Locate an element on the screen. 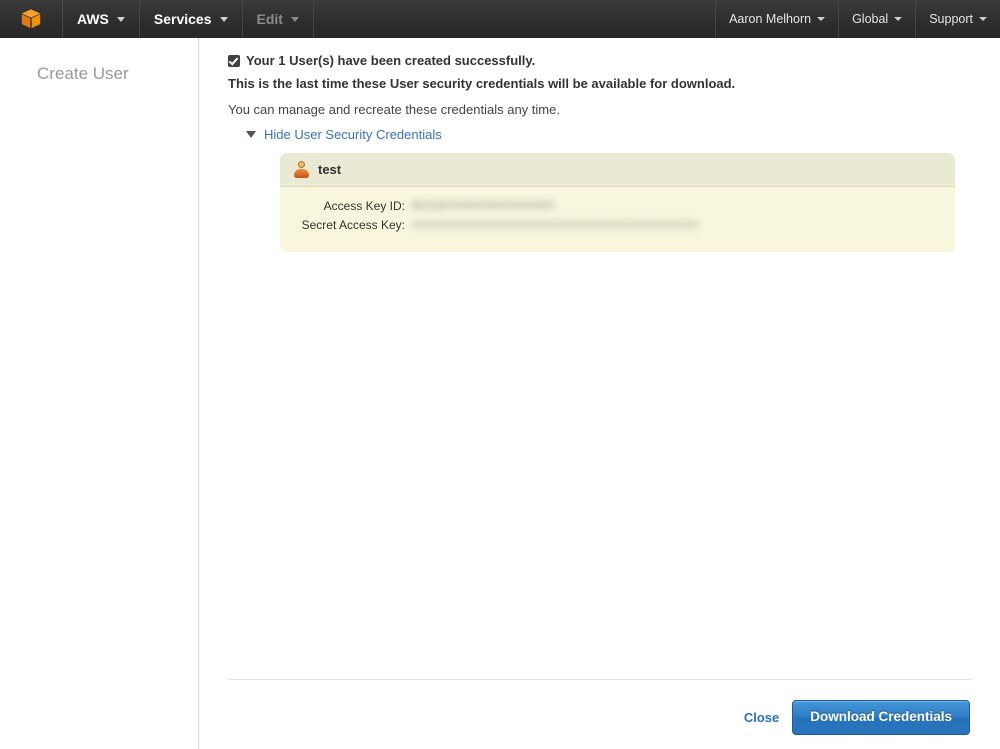 Image resolution: width=1000 pixels, height=749 pixels. footer-divider is located at coordinates (600, 679).